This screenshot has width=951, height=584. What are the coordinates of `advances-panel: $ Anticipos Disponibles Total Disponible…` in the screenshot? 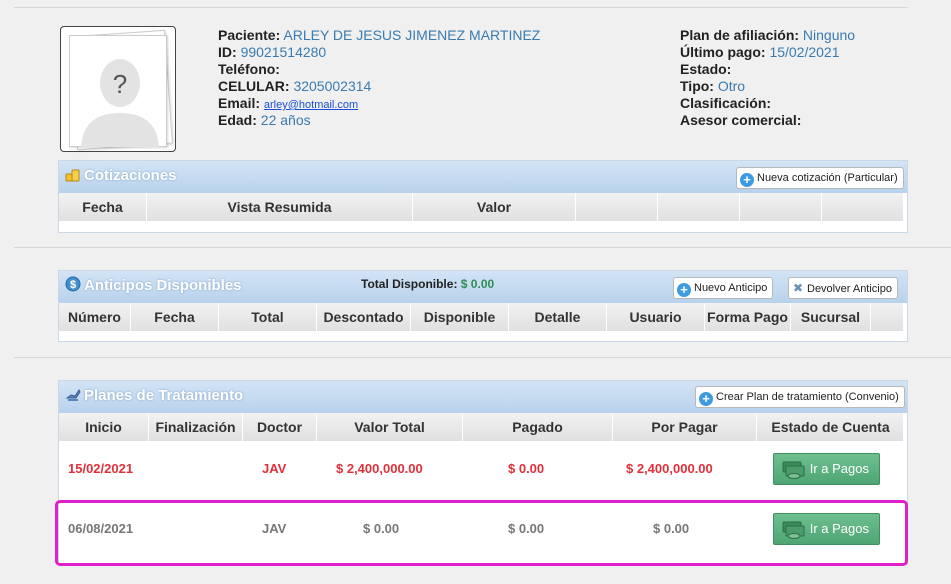 It's located at (483, 306).